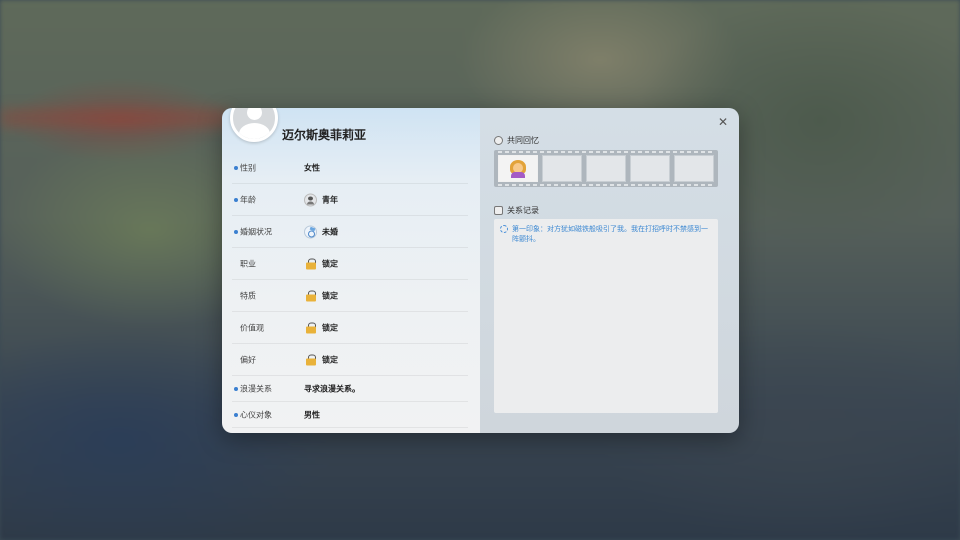 This screenshot has height=540, width=960. What do you see at coordinates (248, 295) in the screenshot?
I see `row-label: 特质` at bounding box center [248, 295].